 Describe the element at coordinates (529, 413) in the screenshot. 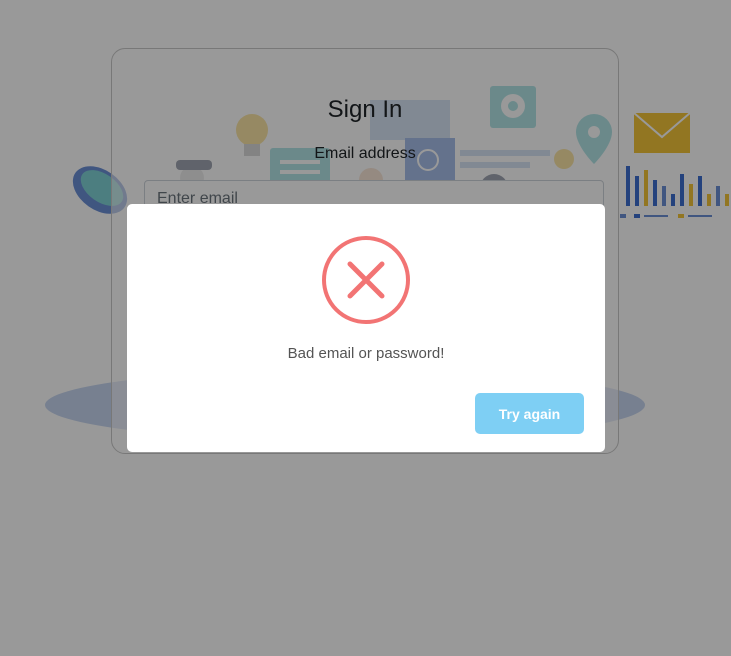

I see `try-again-button: Try again` at that location.